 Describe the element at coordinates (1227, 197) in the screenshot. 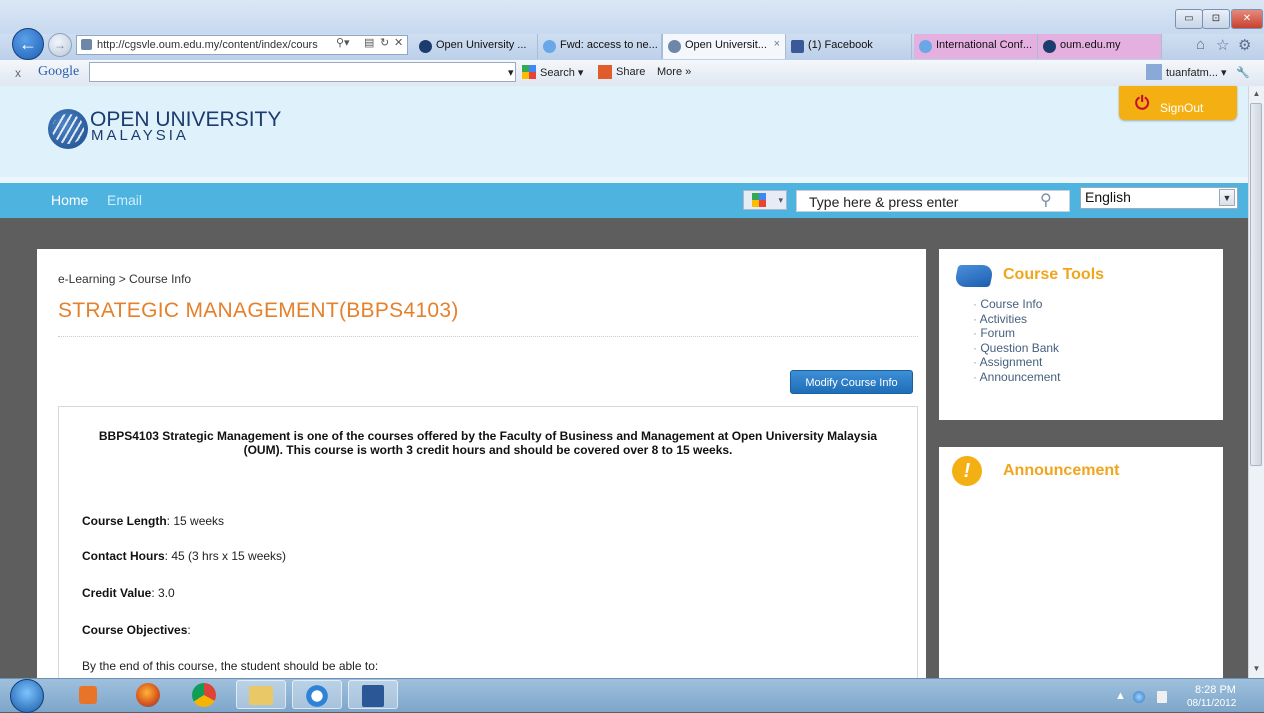

I see `chevron-down-icon: ▼` at that location.